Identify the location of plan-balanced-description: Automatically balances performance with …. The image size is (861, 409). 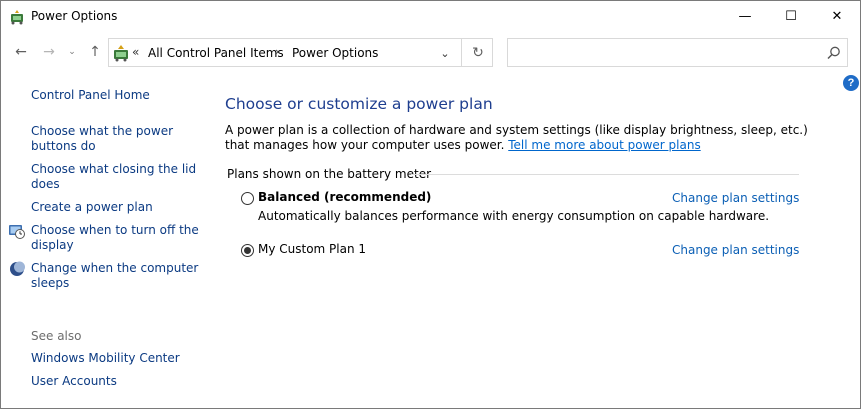
(514, 216).